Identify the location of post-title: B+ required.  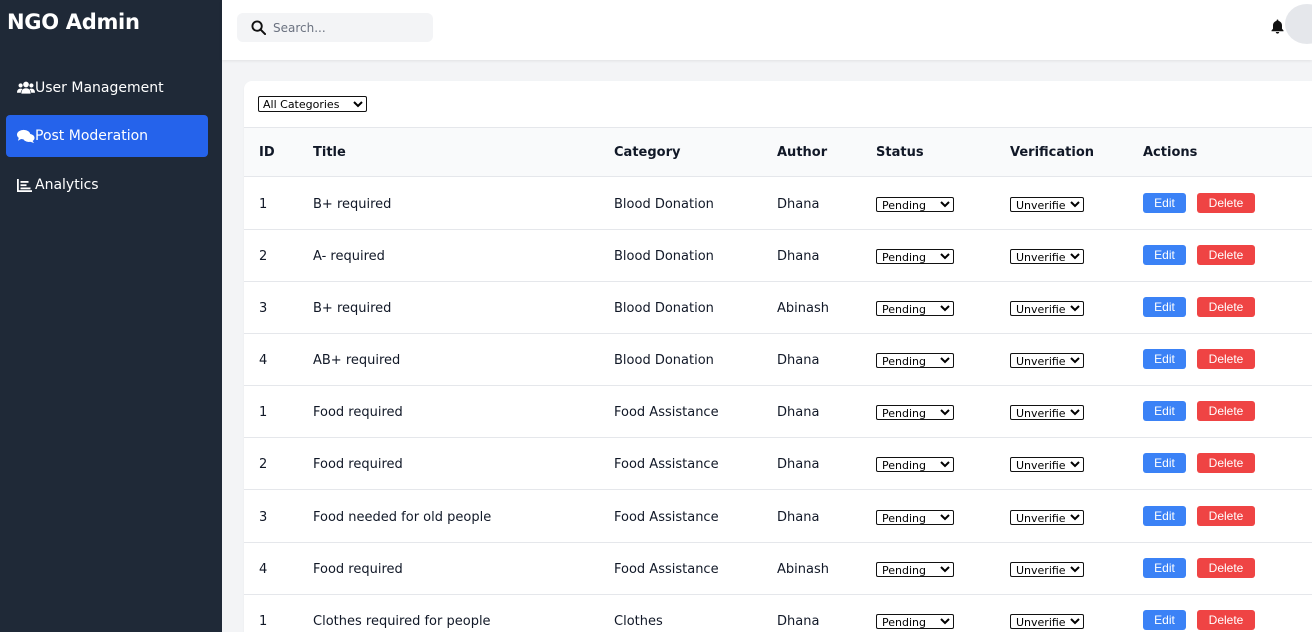
(352, 308).